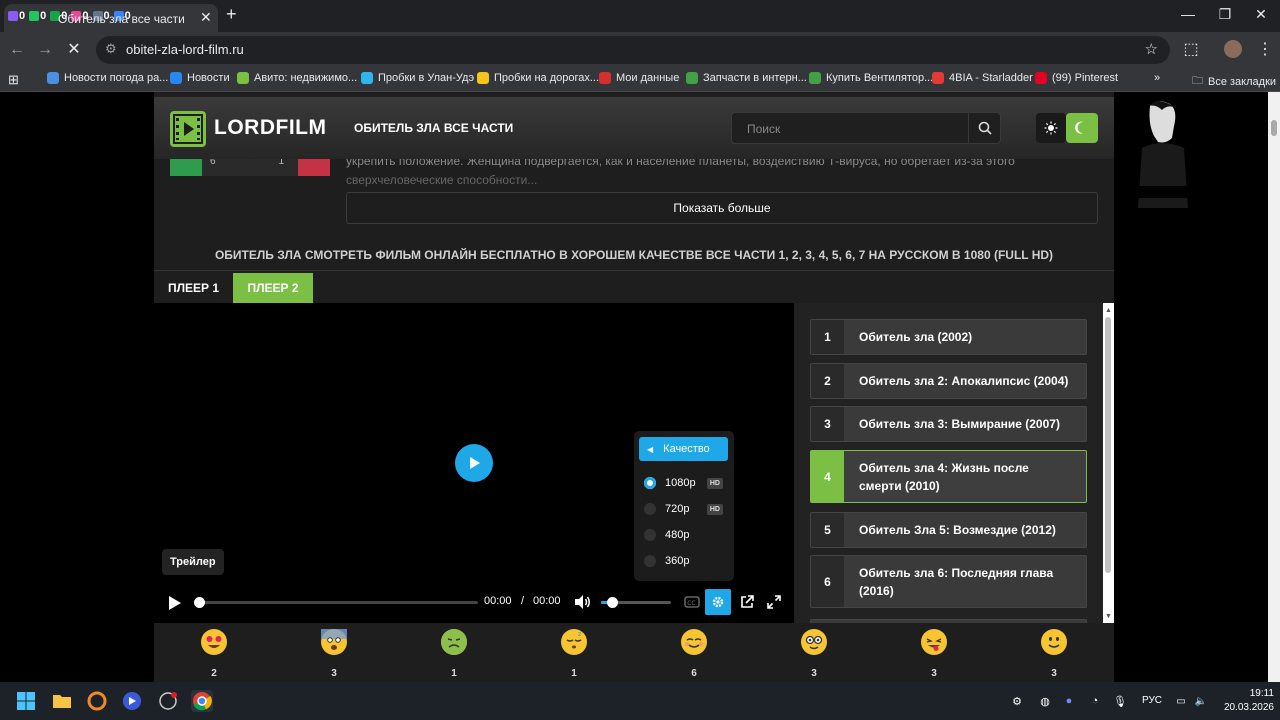  I want to click on discord-tray-icon: ◍, so click(1045, 701).